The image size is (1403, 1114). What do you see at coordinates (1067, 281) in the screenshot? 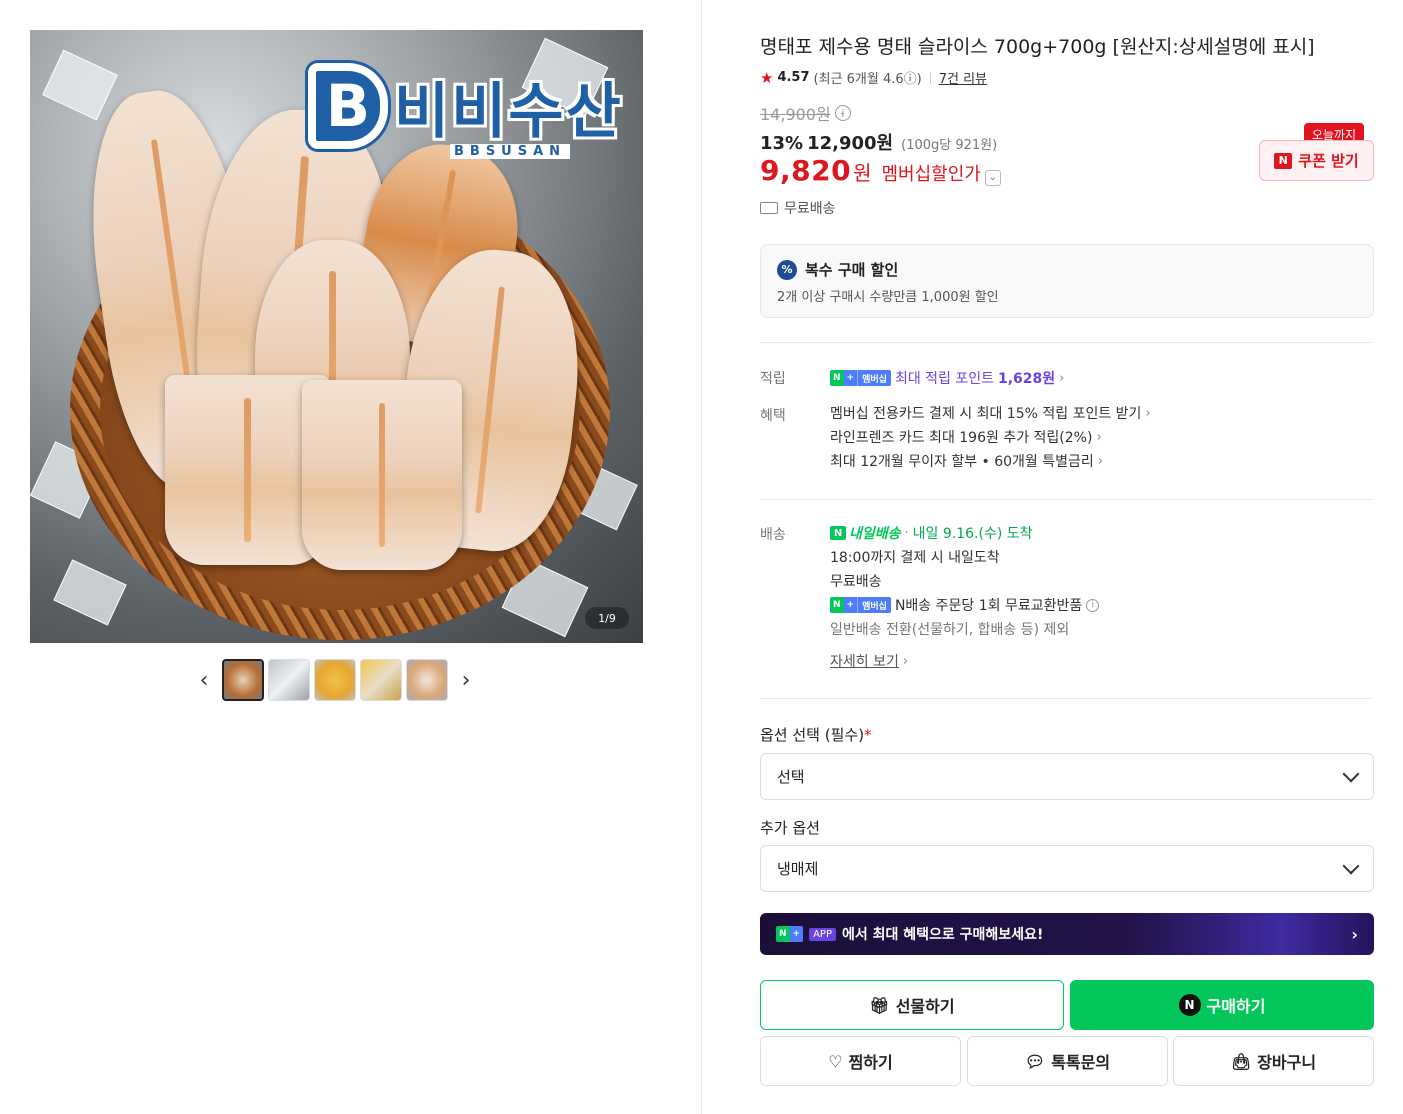
I see `multi-purchase-discount: % 복수 구매 할인 2개 이상 구매시 수량만큼 1,000원 할인` at bounding box center [1067, 281].